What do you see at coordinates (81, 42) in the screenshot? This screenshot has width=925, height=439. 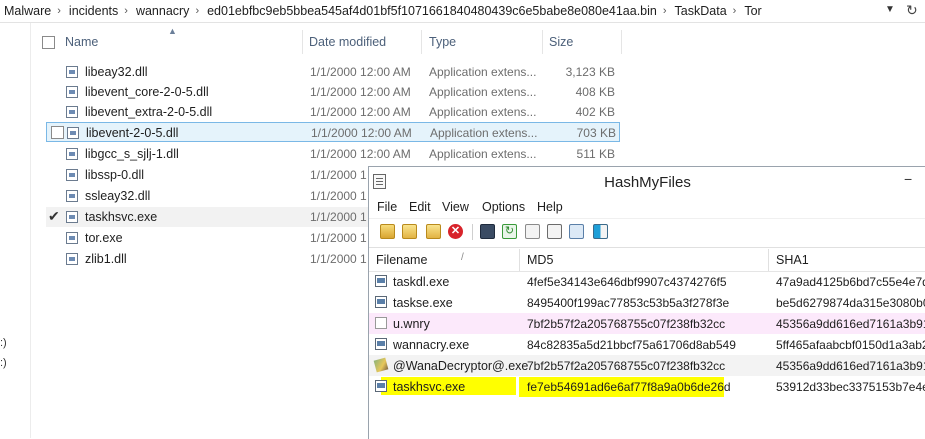 I see `column-header-name: Name` at bounding box center [81, 42].